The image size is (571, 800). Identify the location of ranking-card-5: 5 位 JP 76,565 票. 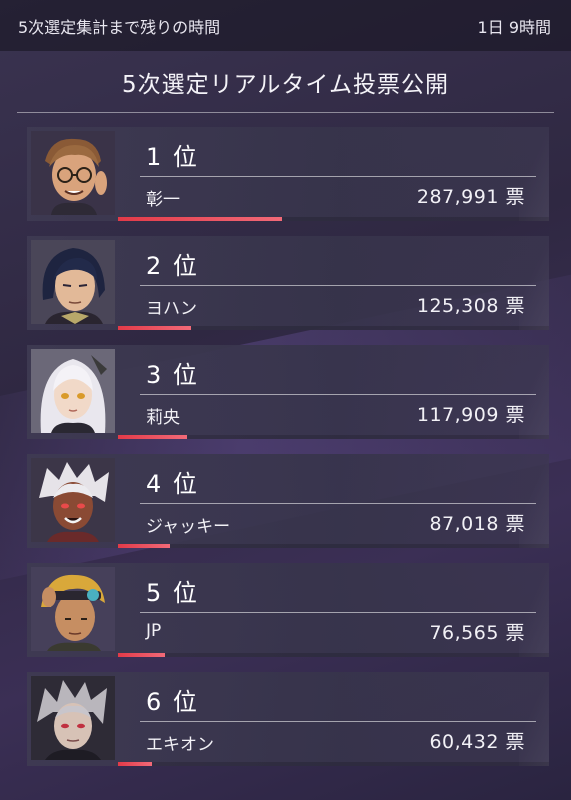
(288, 610).